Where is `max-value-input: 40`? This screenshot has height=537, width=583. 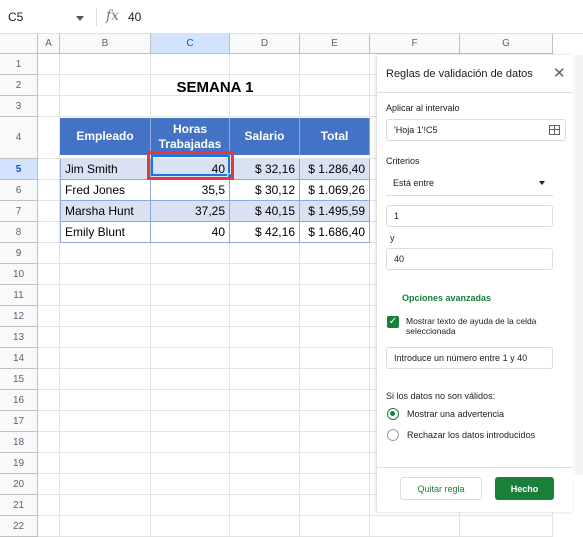
max-value-input: 40 is located at coordinates (469, 259).